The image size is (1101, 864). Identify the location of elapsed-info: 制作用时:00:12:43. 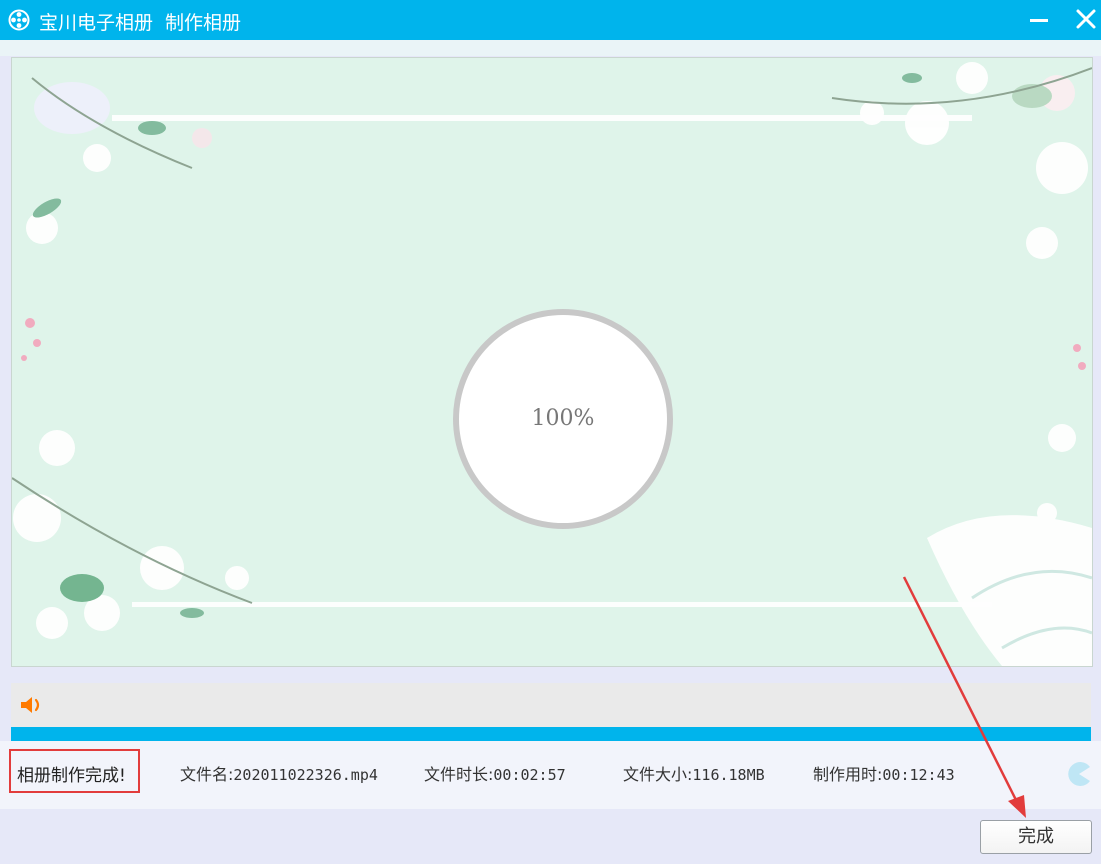
(884, 773).